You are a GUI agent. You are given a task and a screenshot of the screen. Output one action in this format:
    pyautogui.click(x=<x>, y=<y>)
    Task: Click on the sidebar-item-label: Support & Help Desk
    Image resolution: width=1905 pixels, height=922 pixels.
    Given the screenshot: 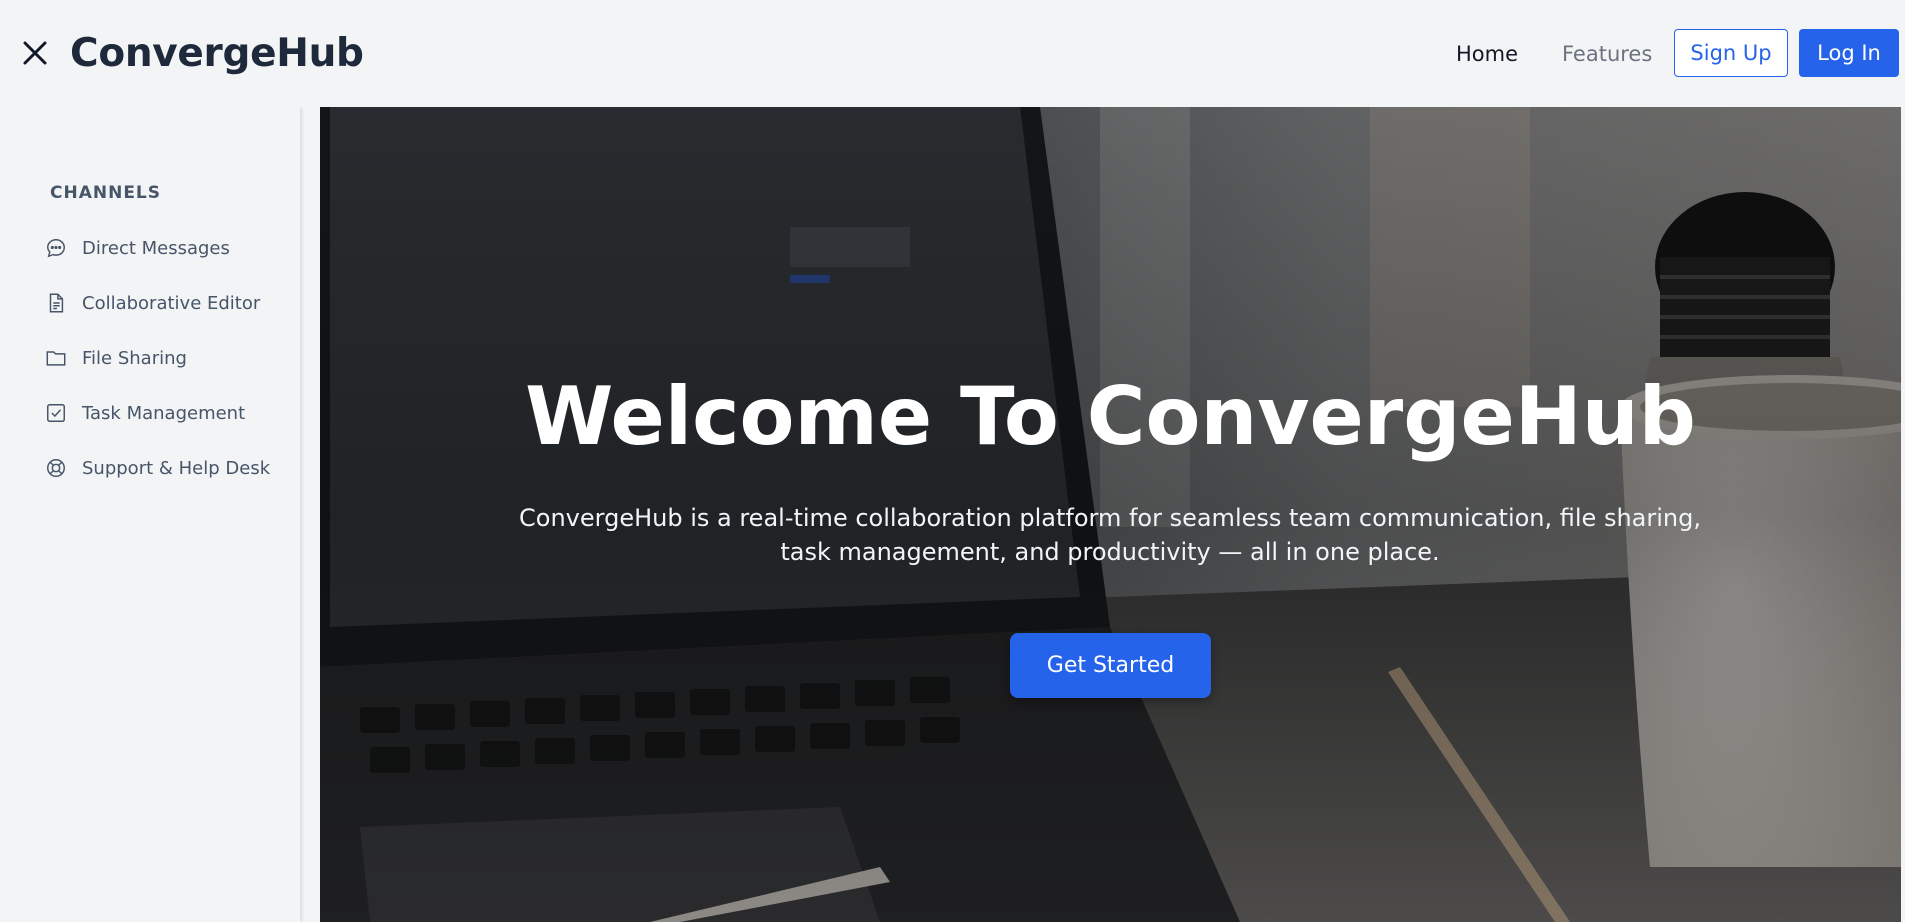 What is the action you would take?
    pyautogui.click(x=176, y=468)
    